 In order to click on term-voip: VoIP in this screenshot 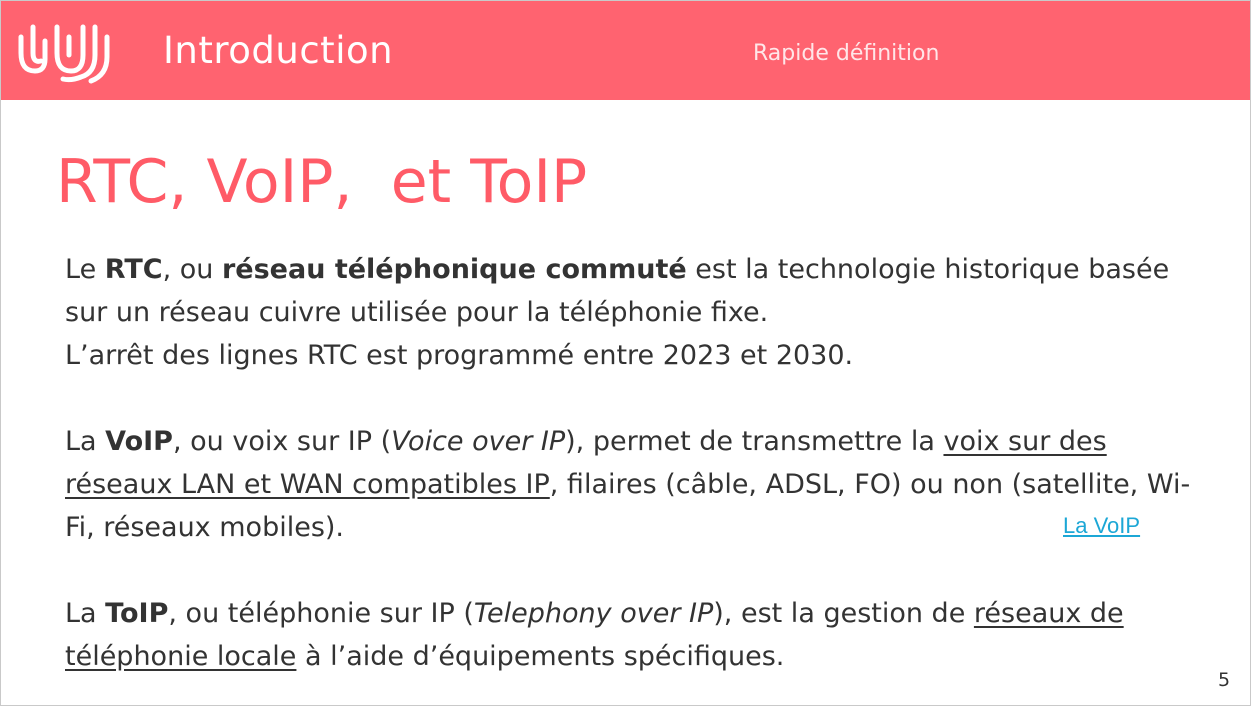, I will do `click(139, 441)`.